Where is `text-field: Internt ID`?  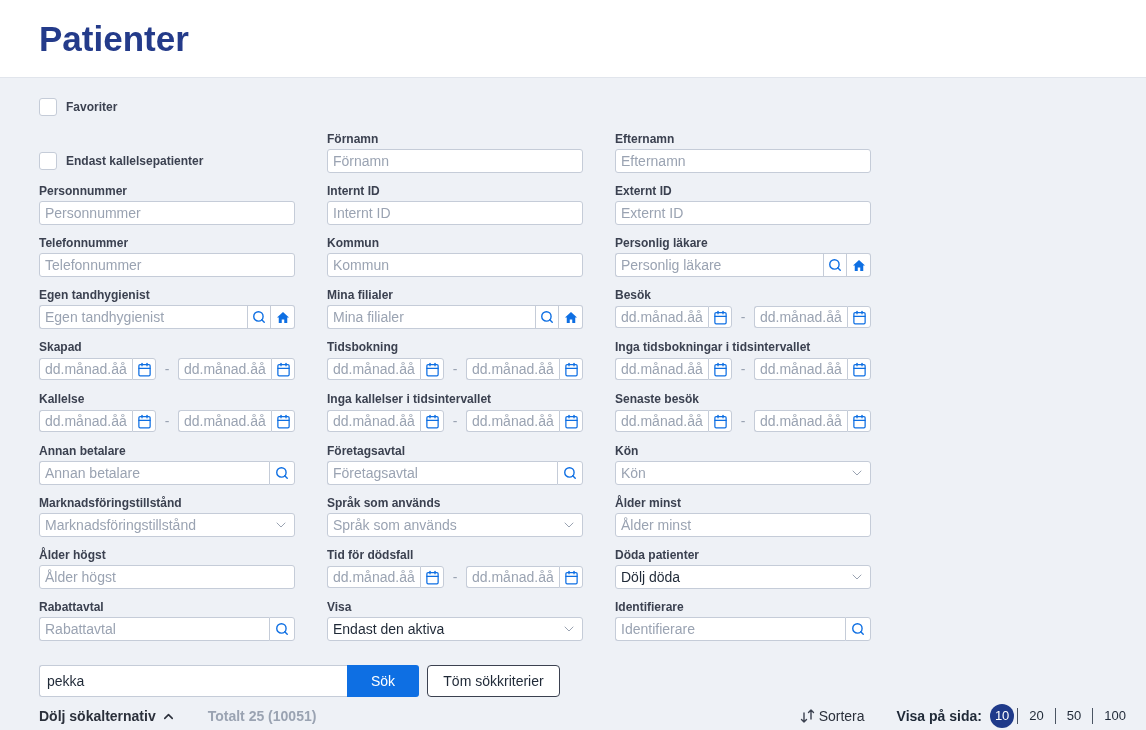 text-field: Internt ID is located at coordinates (455, 213).